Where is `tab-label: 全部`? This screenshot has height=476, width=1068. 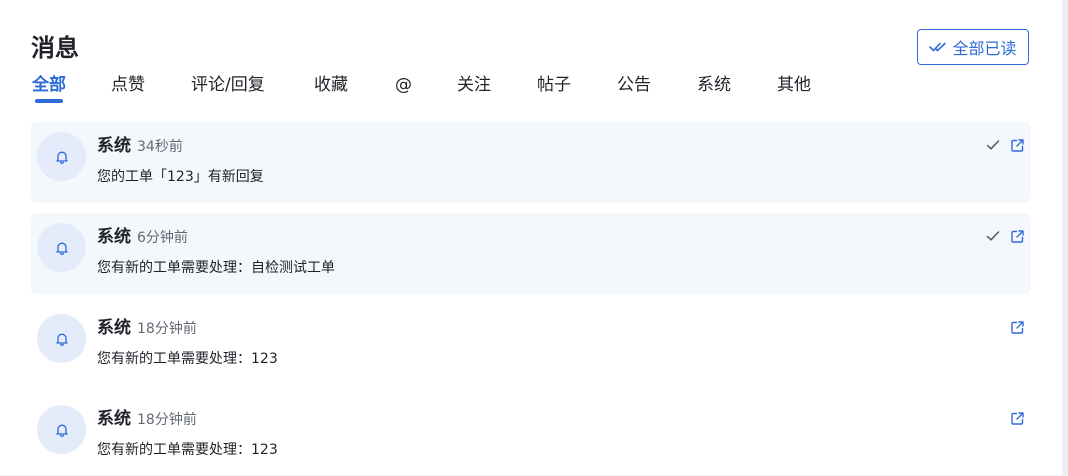
tab-label: 全部 is located at coordinates (49, 85).